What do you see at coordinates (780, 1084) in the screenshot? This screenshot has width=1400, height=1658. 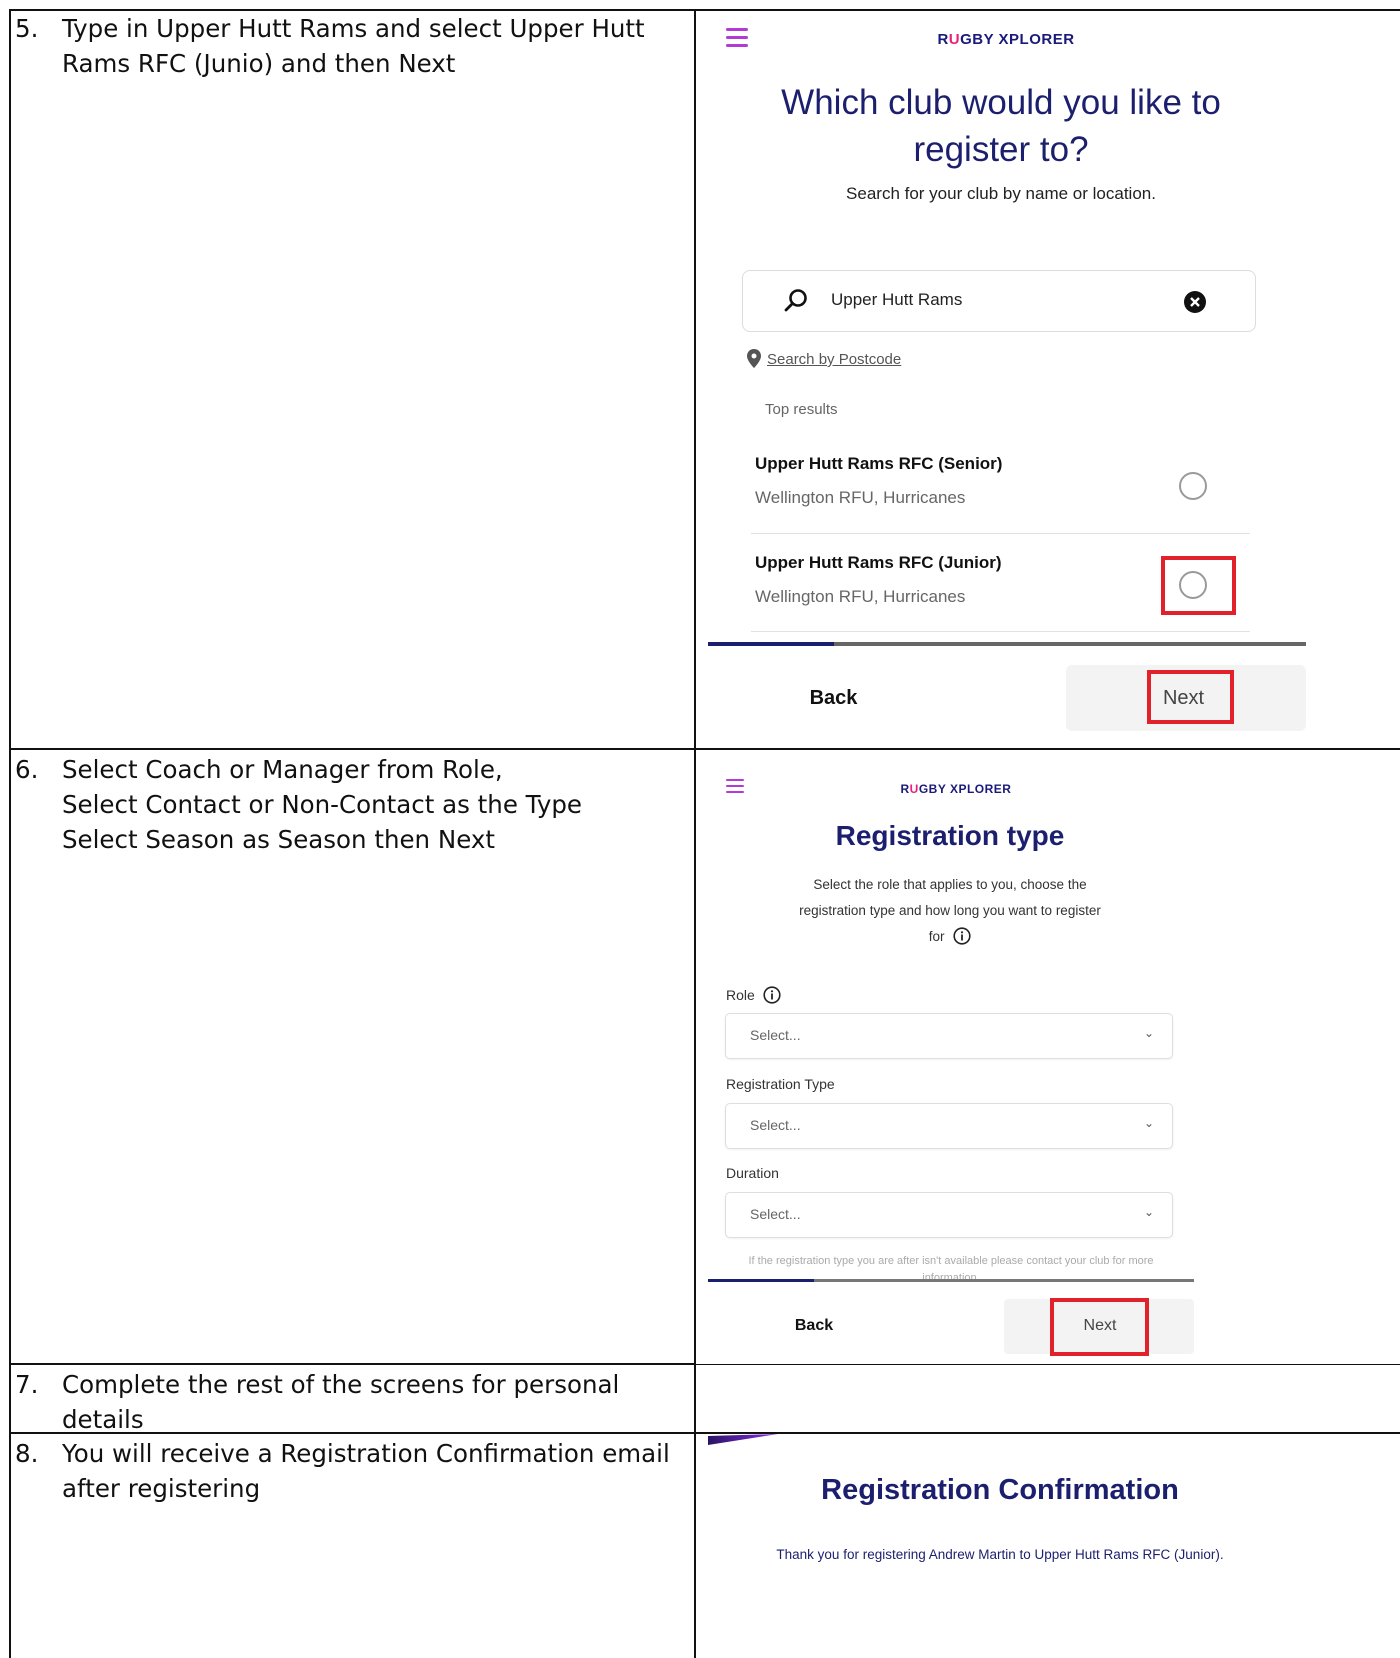 I see `registration-type-label: Registration Type` at bounding box center [780, 1084].